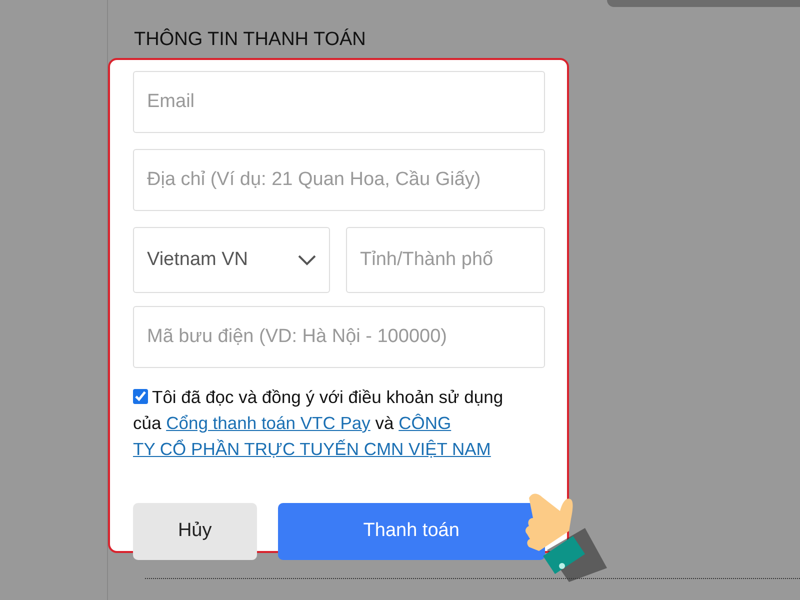 This screenshot has height=600, width=800. Describe the element at coordinates (195, 531) in the screenshot. I see `cancel-button: Hủy` at that location.